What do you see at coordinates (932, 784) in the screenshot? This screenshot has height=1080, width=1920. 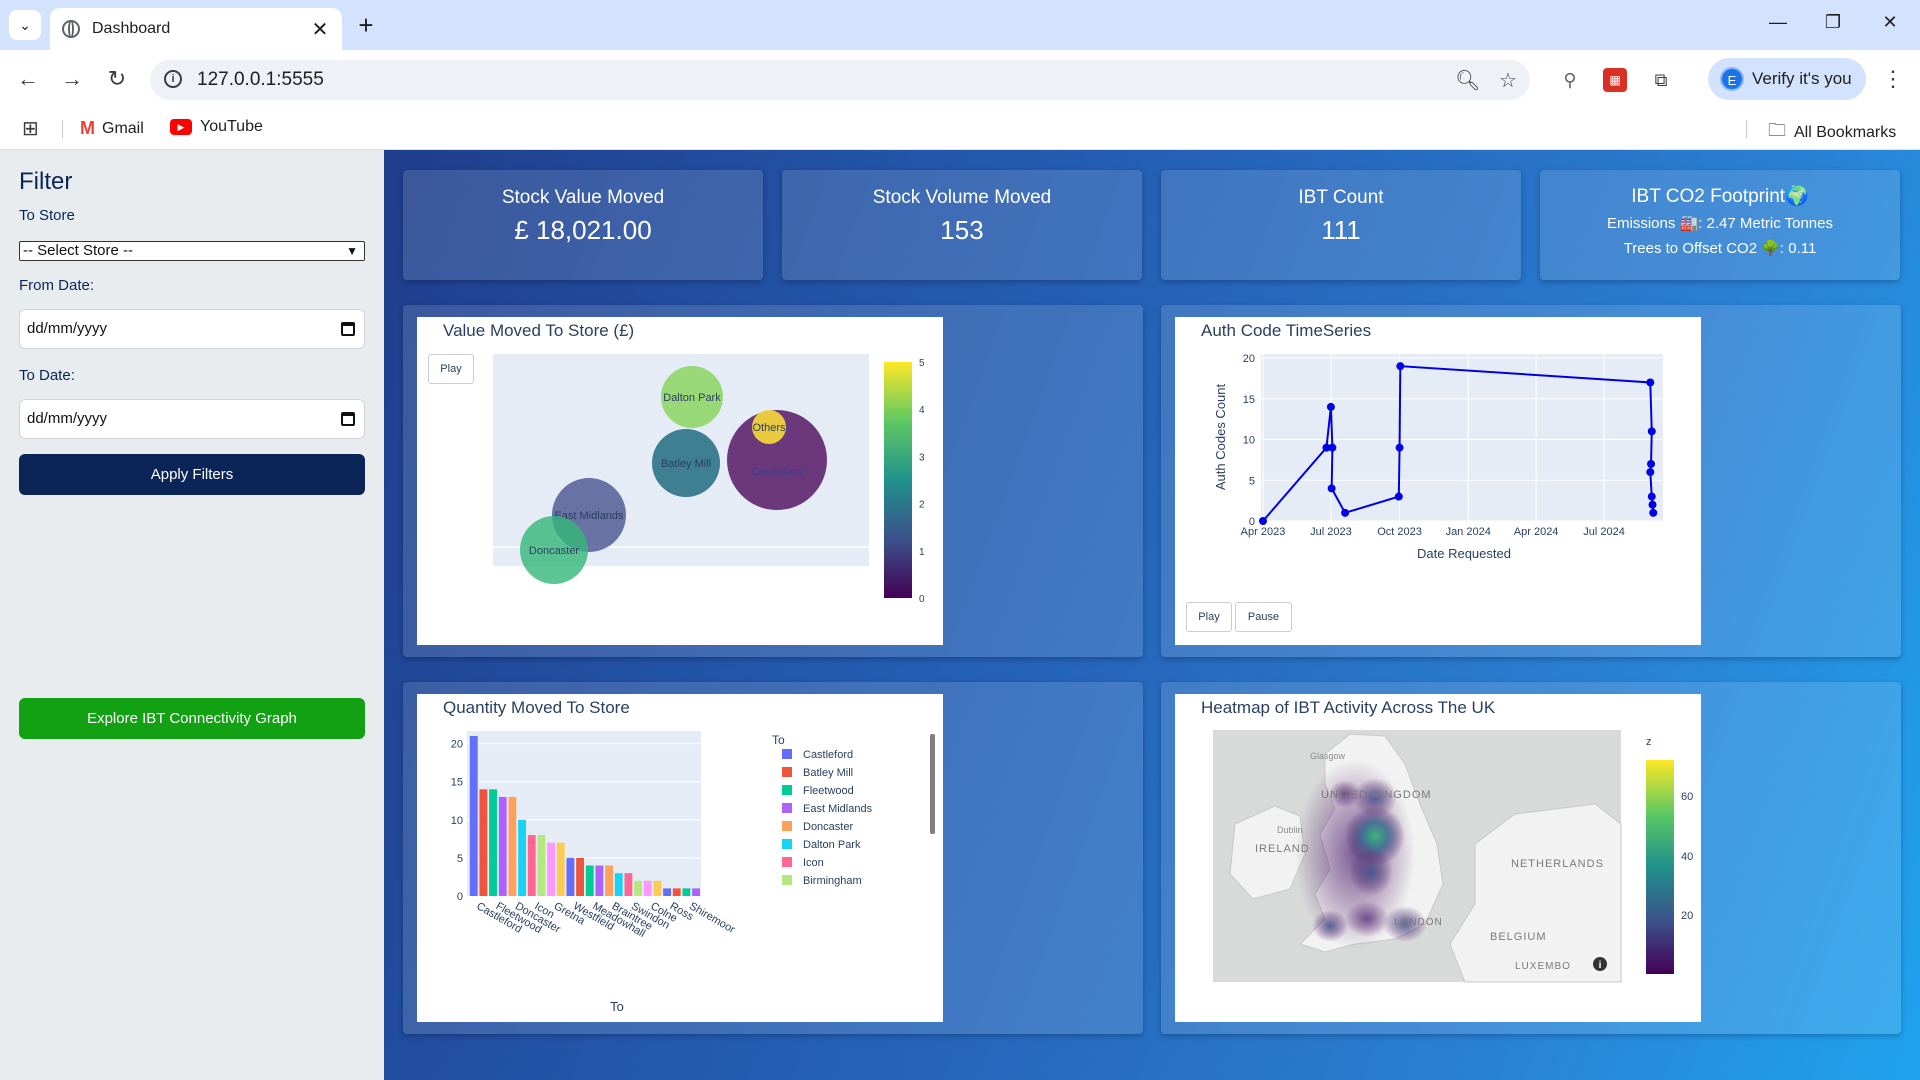 I see `legend-scrollbar` at bounding box center [932, 784].